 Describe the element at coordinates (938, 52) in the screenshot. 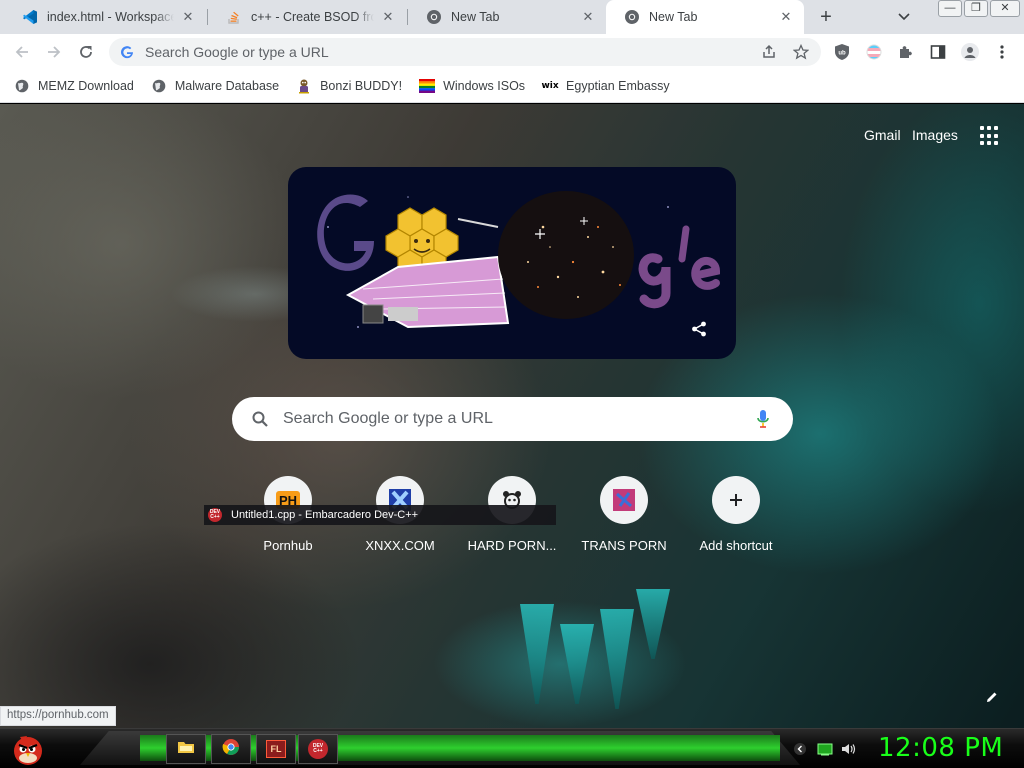

I see `side-panel-icon` at that location.